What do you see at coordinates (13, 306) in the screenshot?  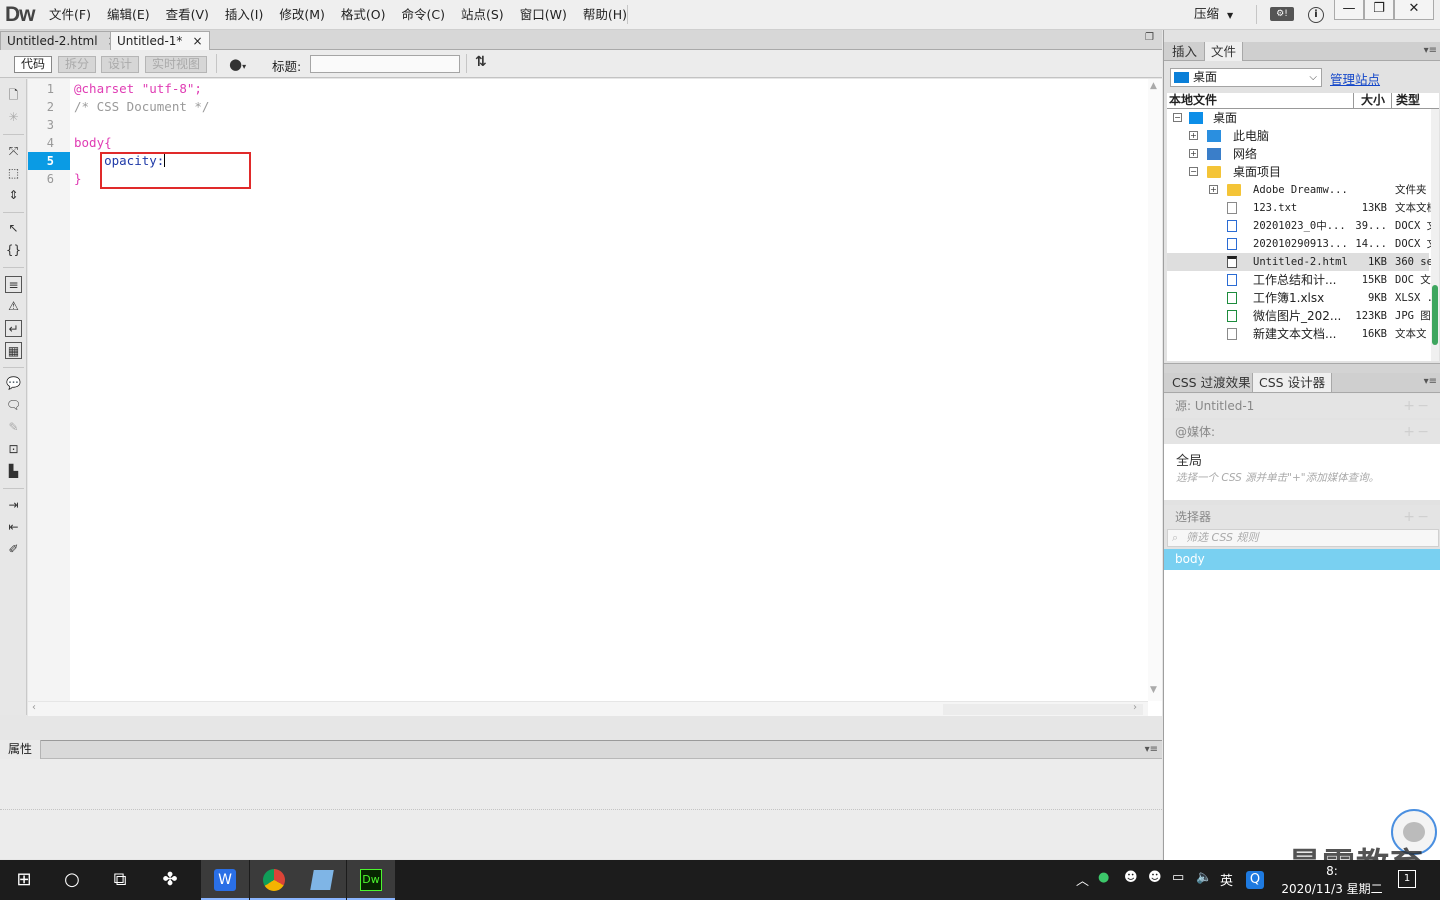 I see `highlight-invalid-code-icon: ⚠` at bounding box center [13, 306].